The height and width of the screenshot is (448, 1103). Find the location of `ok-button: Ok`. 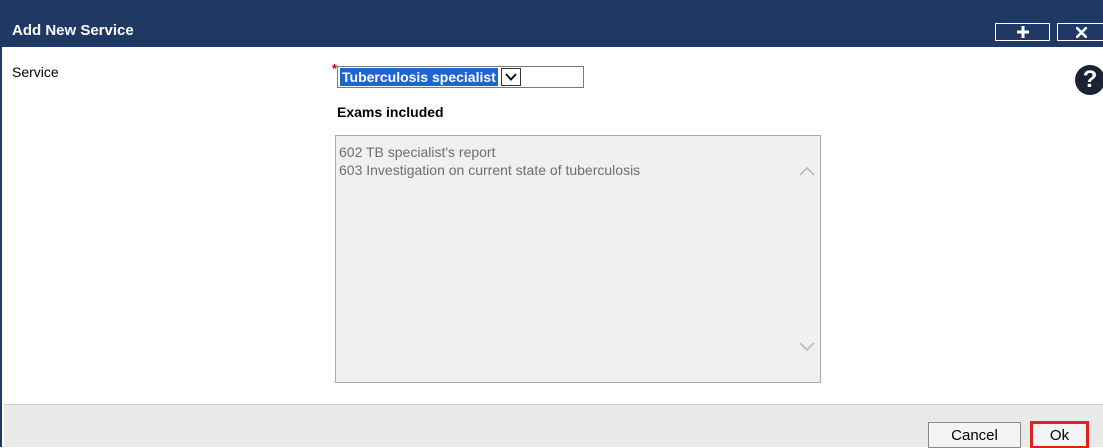

ok-button: Ok is located at coordinates (1059, 434).